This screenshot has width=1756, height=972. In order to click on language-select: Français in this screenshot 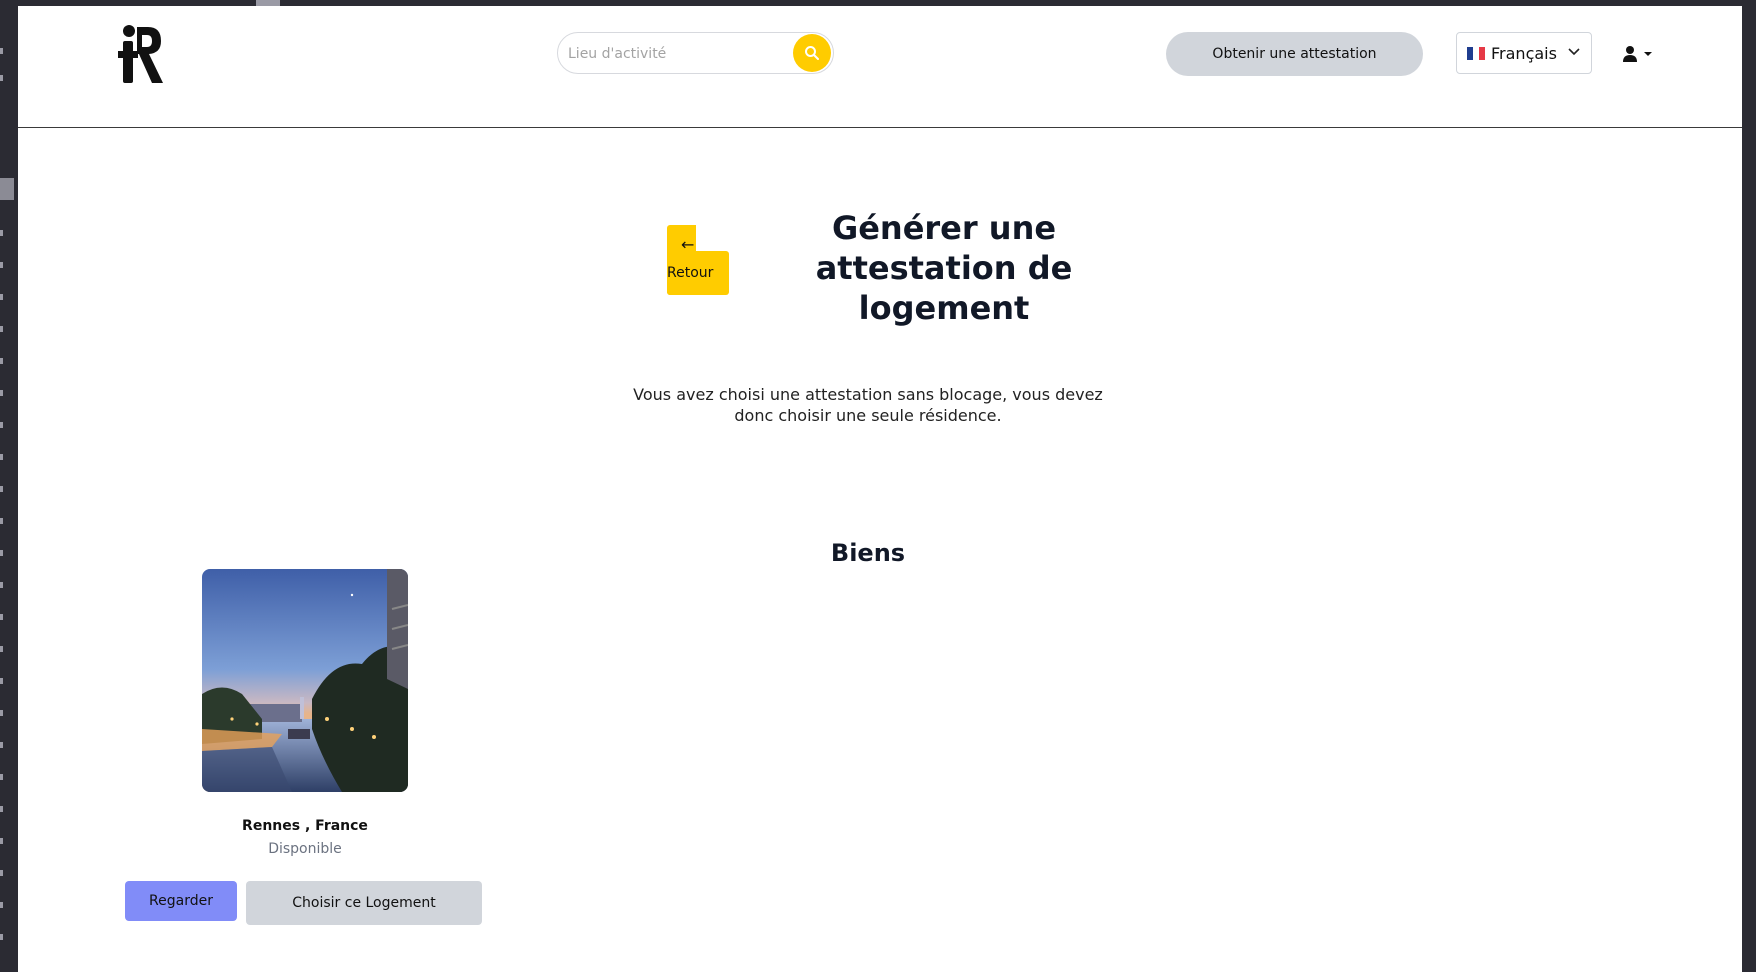, I will do `click(1524, 53)`.